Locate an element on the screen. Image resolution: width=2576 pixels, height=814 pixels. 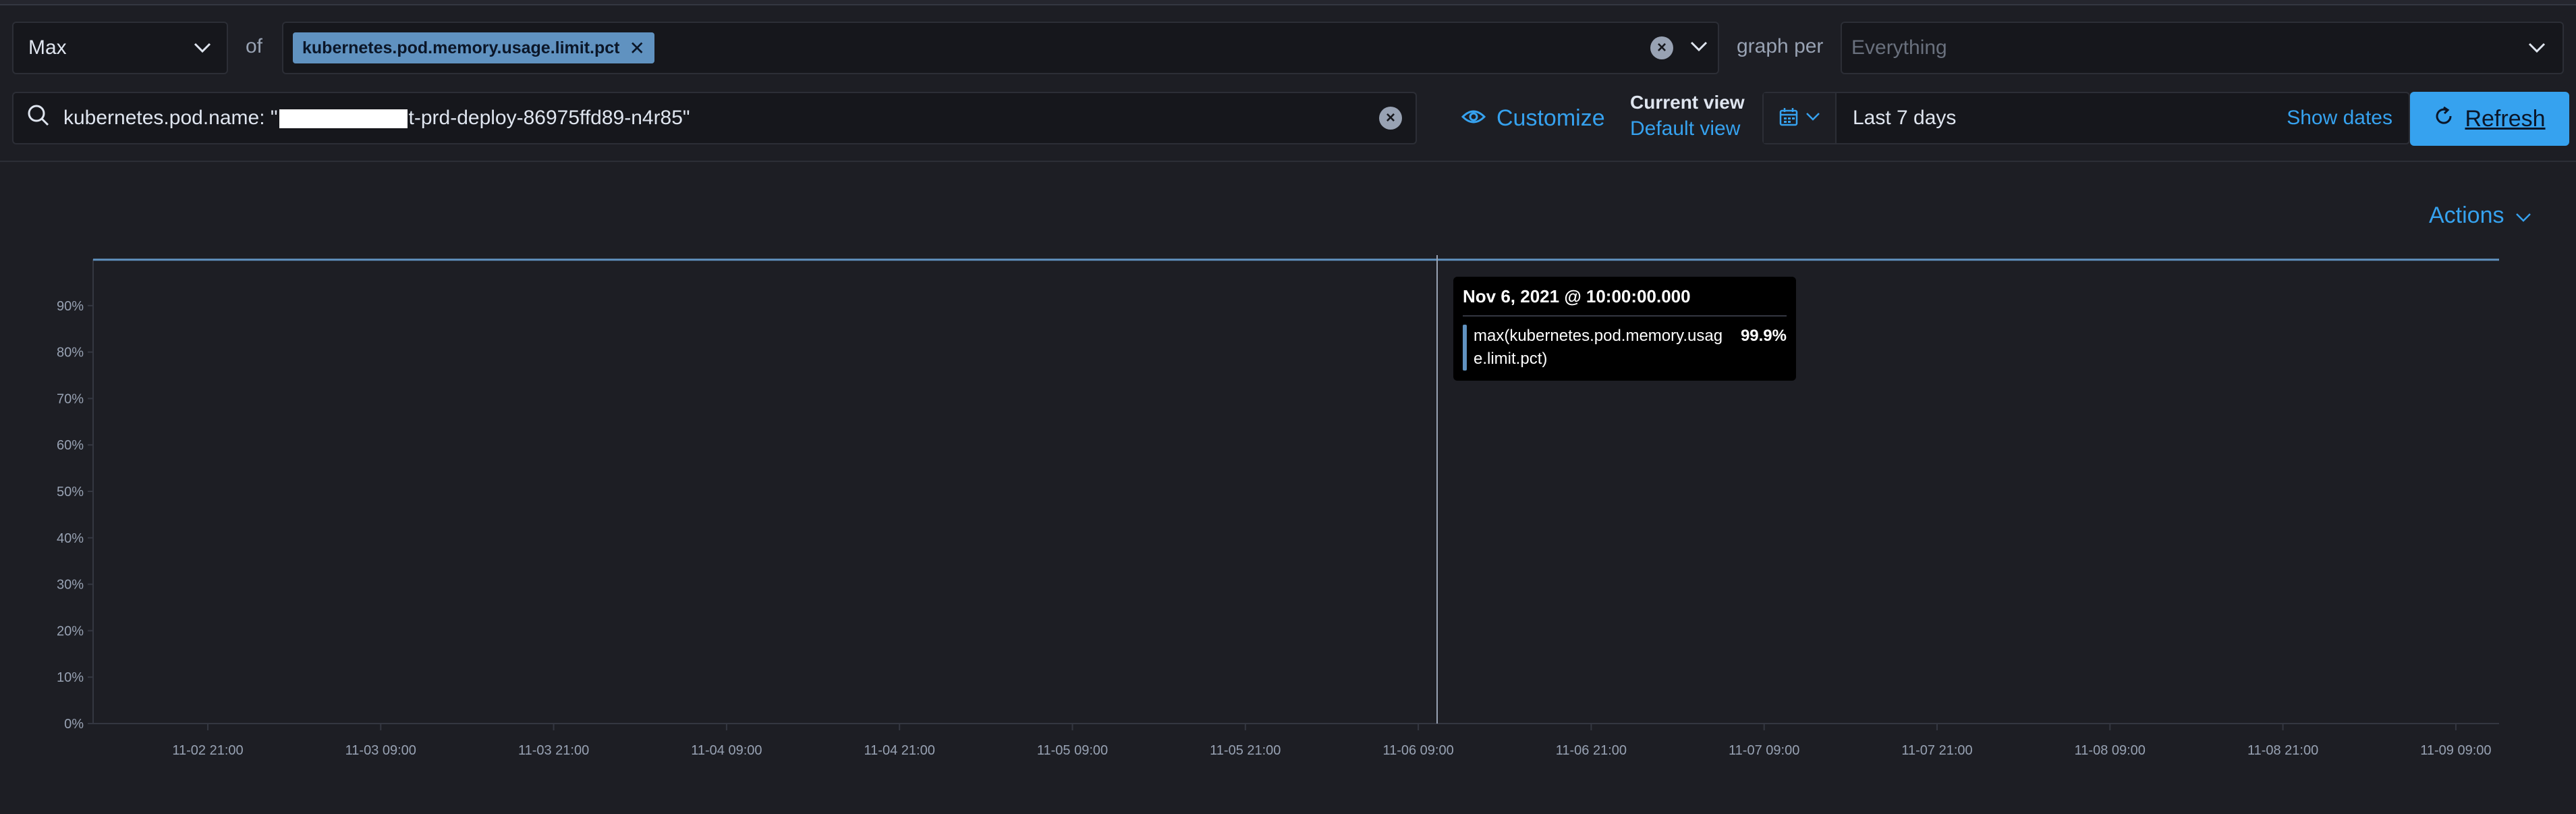
actions-menu-button: Actions is located at coordinates (2480, 215).